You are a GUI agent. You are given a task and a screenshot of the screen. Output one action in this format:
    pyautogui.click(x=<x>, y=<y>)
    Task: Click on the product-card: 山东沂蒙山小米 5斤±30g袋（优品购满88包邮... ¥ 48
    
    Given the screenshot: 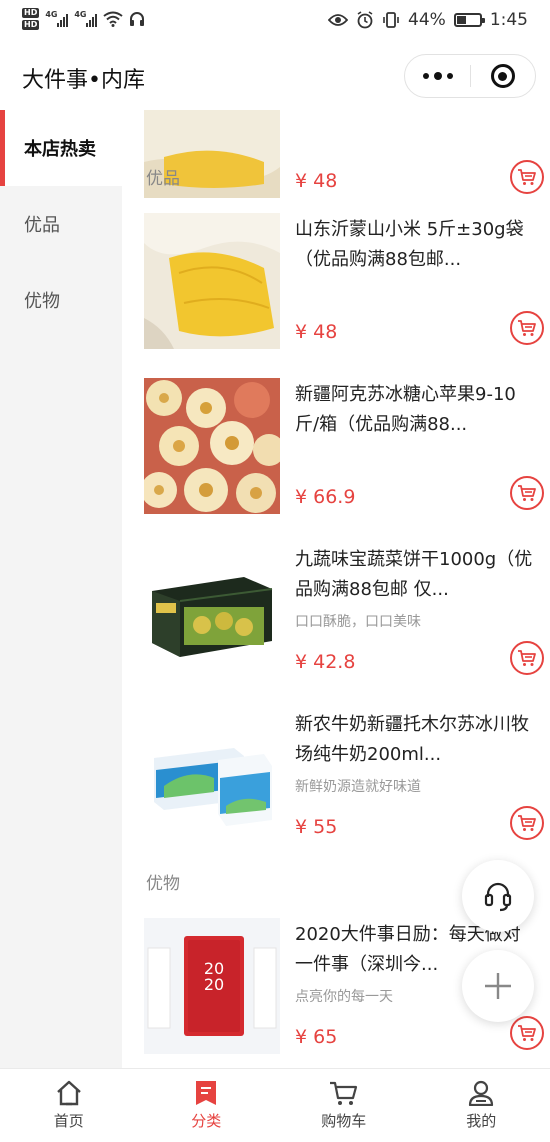 What is the action you would take?
    pyautogui.click(x=344, y=281)
    